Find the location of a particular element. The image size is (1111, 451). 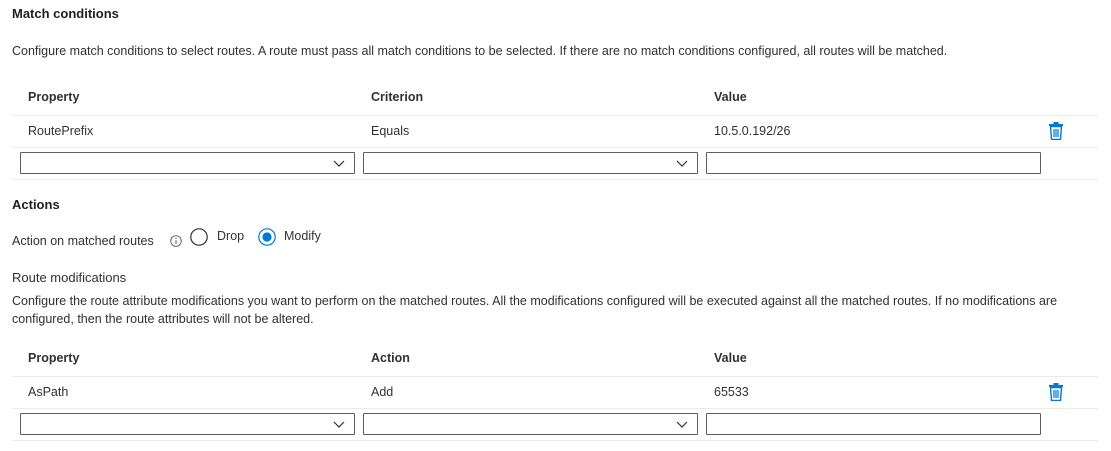

match-row-value: 10.5.0.192/26 is located at coordinates (752, 131).